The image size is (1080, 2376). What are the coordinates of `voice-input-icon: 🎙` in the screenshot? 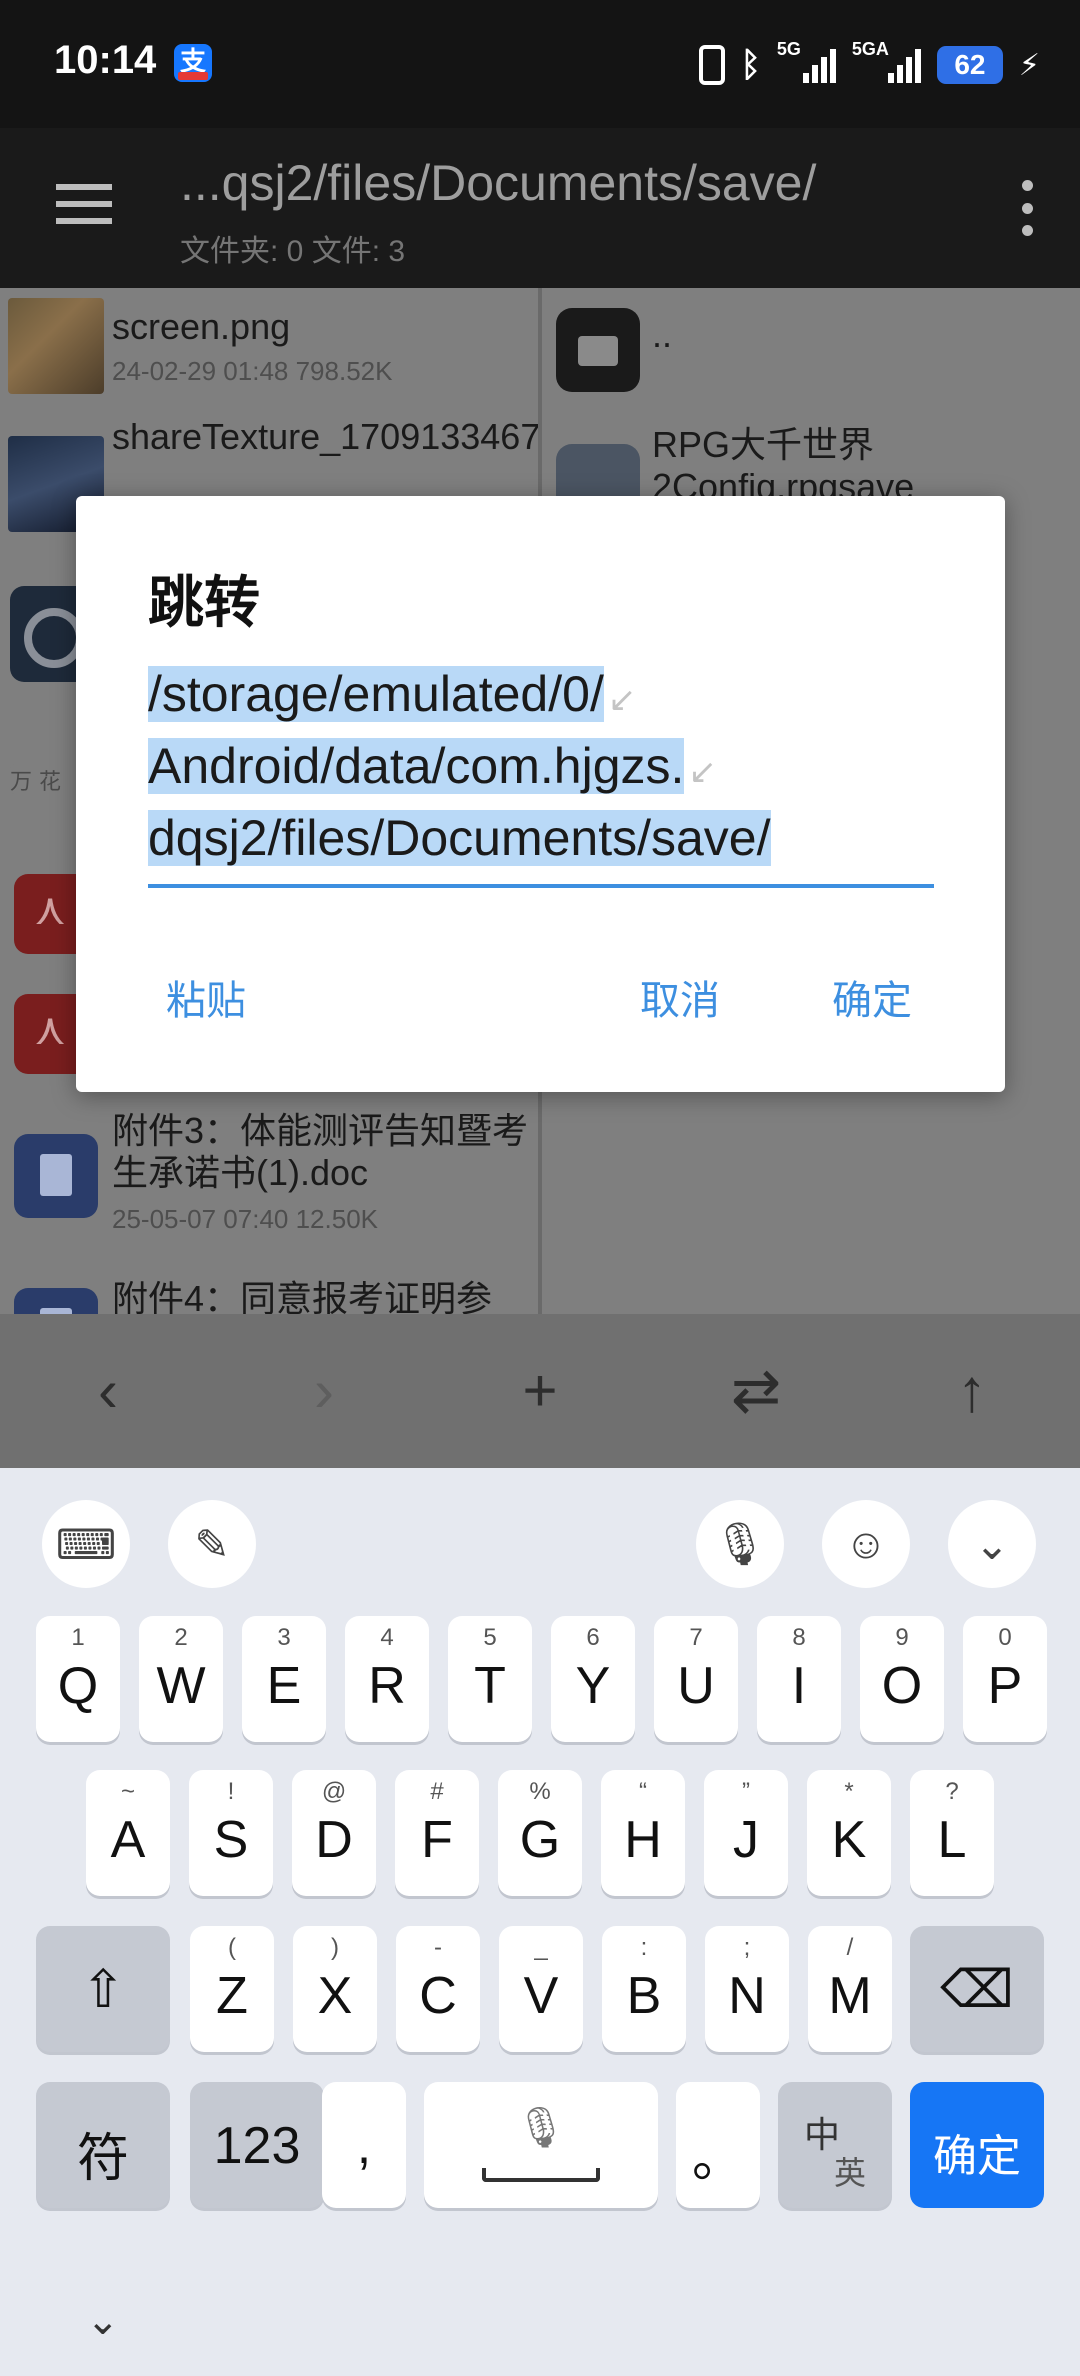 It's located at (740, 1544).